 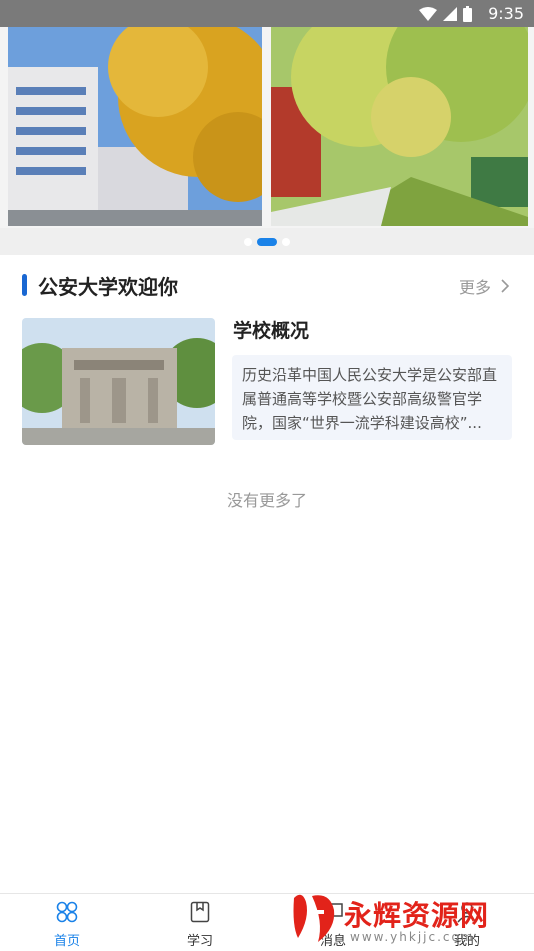 I want to click on wifi-icon, so click(x=428, y=14).